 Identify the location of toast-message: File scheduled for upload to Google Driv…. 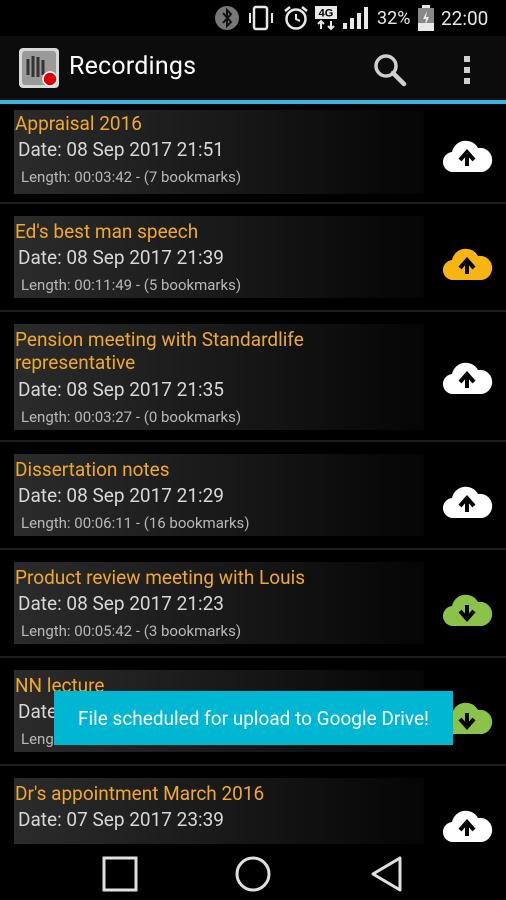
(253, 718).